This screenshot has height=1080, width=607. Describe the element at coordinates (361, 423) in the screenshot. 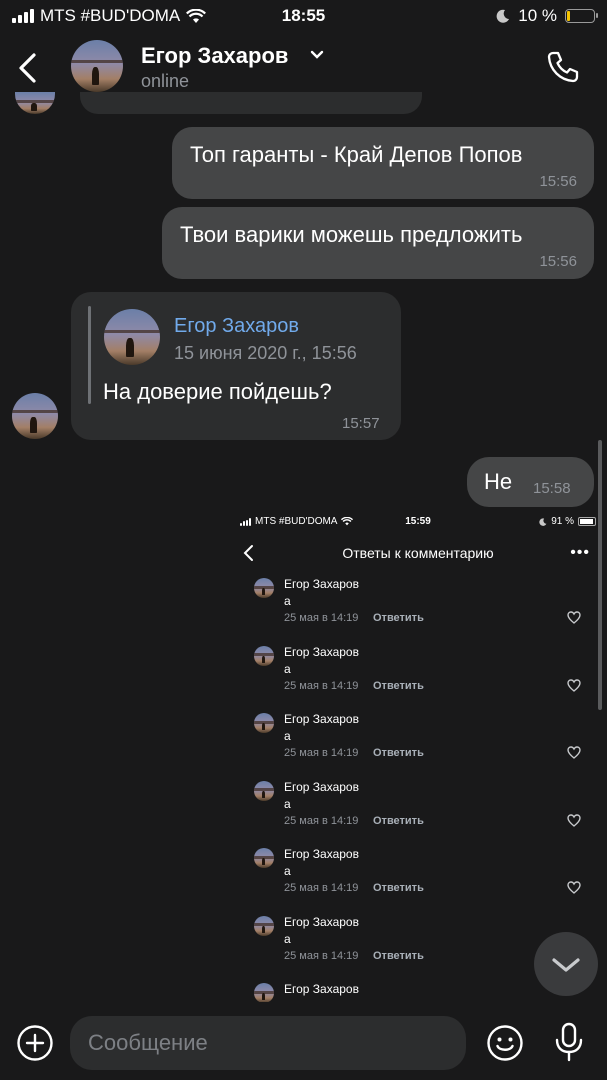

I see `message-time: 15:57` at that location.